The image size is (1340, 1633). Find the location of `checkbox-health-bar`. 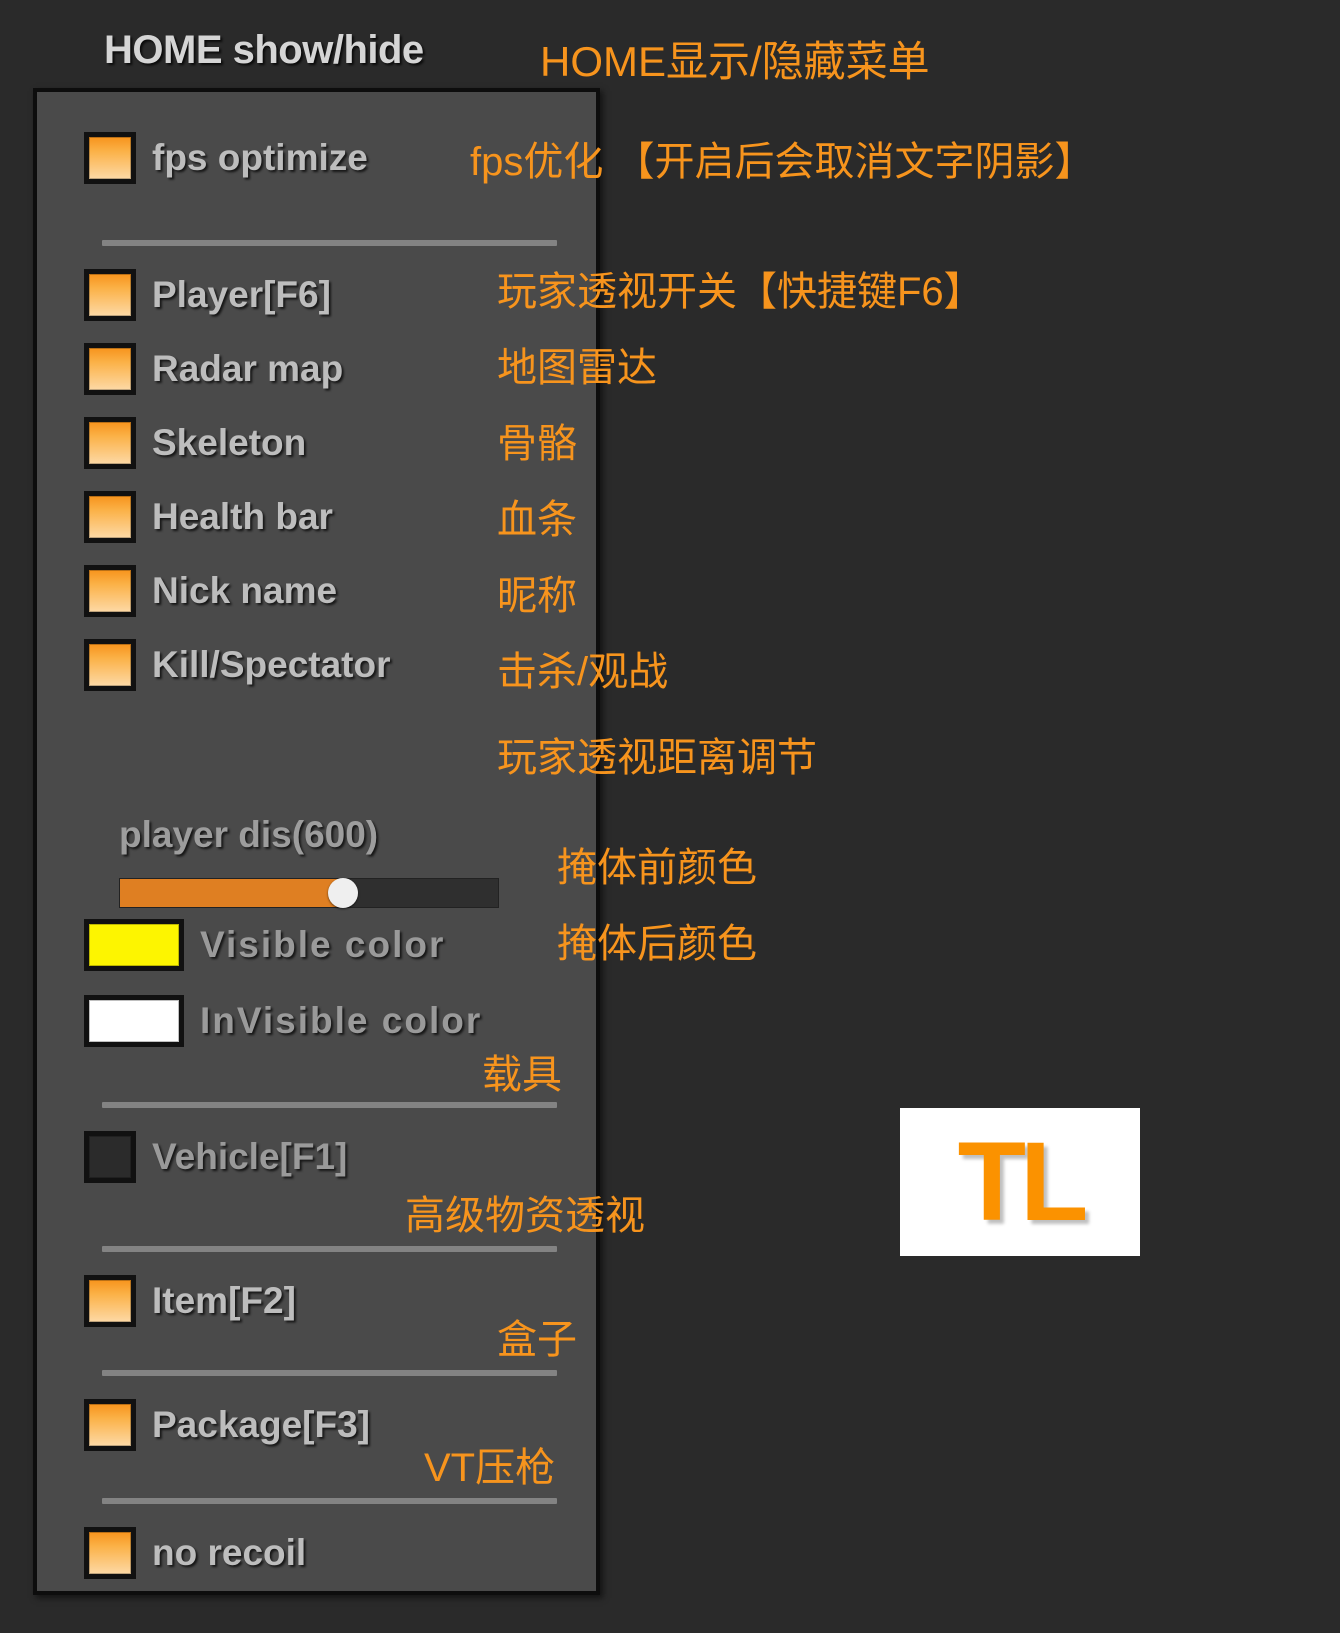

checkbox-health-bar is located at coordinates (110, 517).